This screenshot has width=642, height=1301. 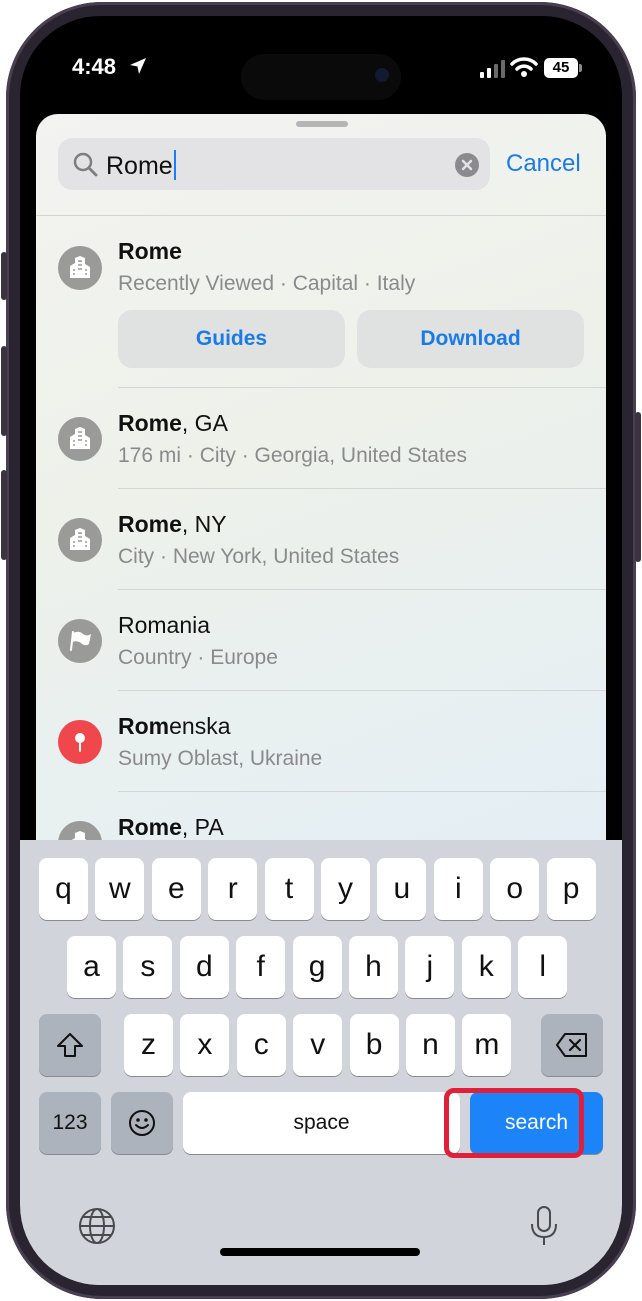 I want to click on result-title: Romania, so click(x=164, y=625).